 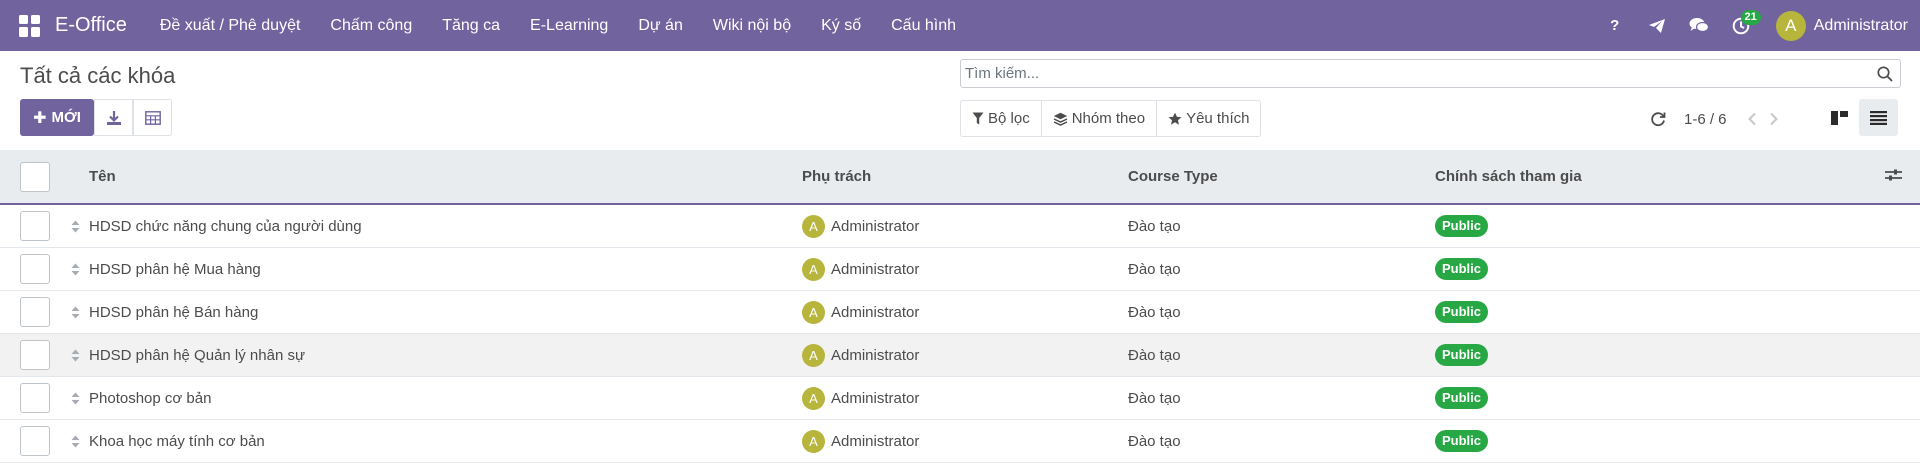 I want to click on chat-icon, so click(x=1699, y=25).